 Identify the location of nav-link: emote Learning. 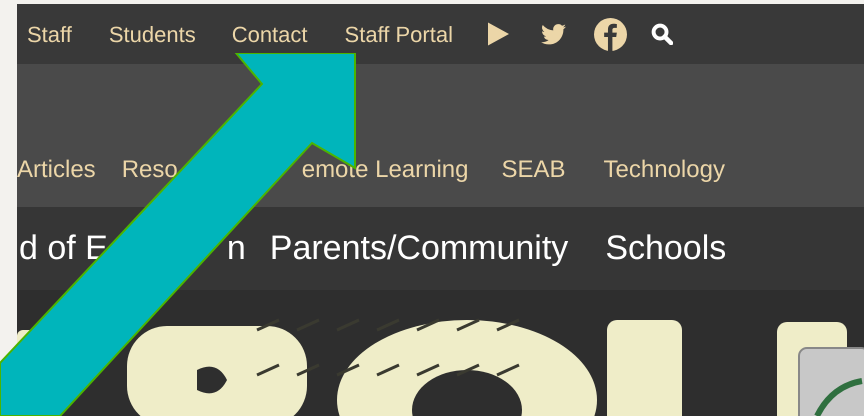
(385, 170).